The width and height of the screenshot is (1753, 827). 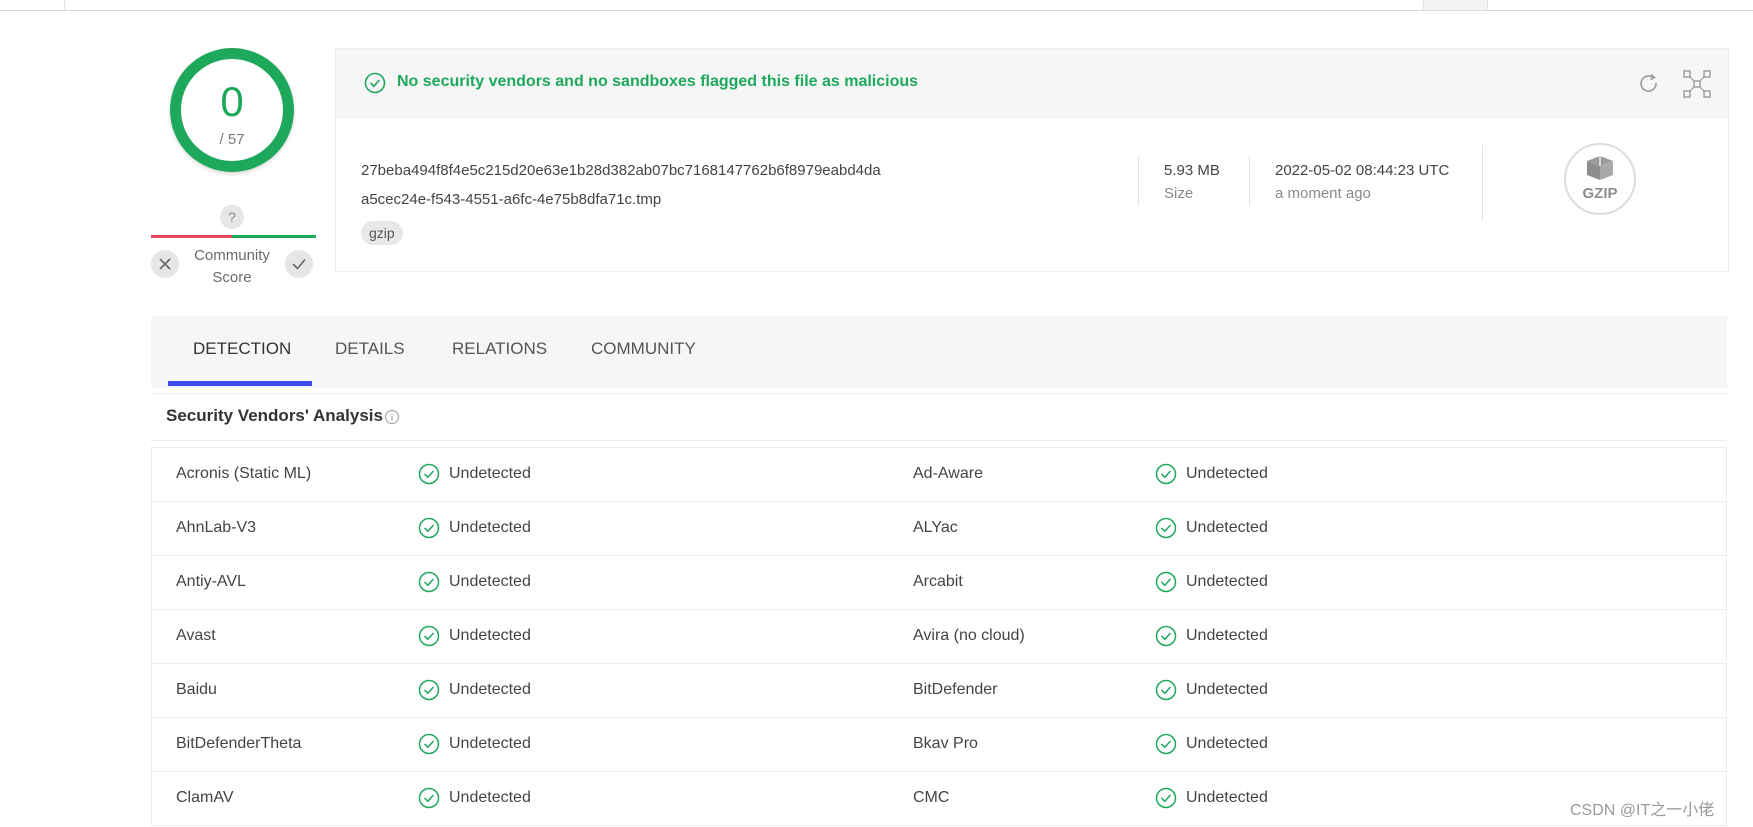 What do you see at coordinates (211, 581) in the screenshot?
I see `vendor-name: Antiy-AVL` at bounding box center [211, 581].